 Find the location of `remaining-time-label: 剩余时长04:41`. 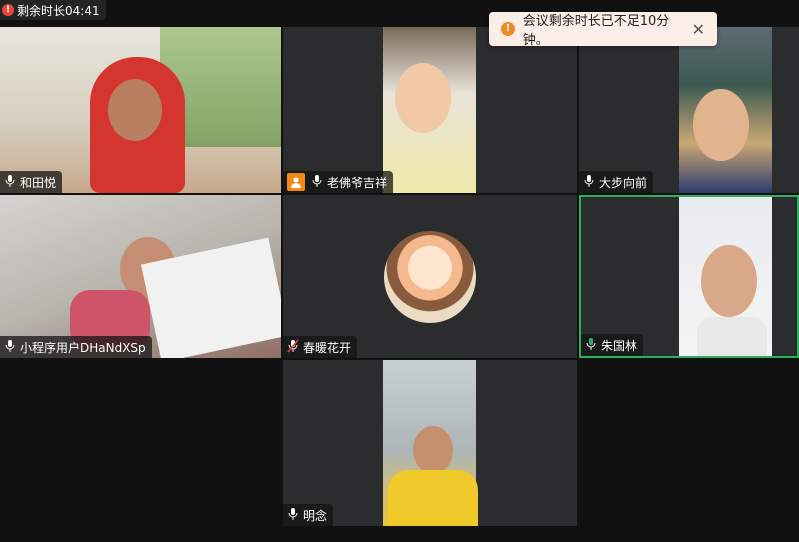

remaining-time-label: 剩余时长04:41 is located at coordinates (58, 10).